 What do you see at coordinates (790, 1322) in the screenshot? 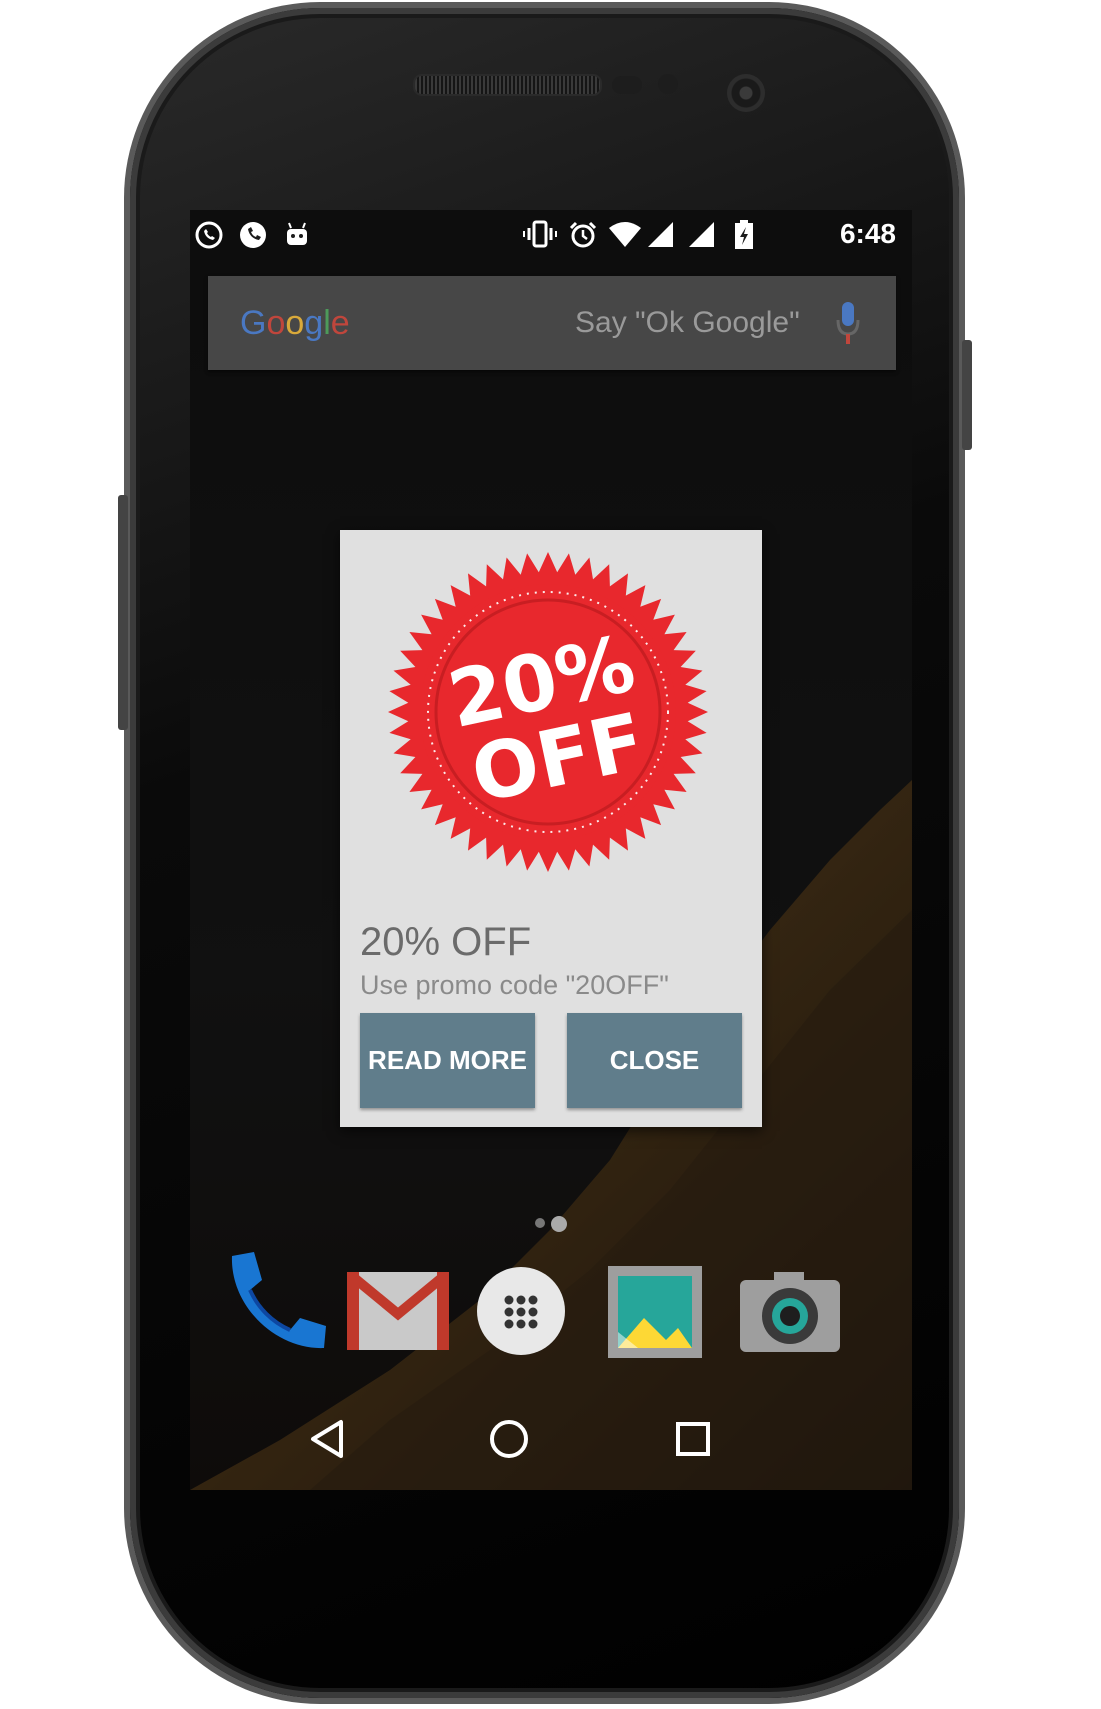
I see `camera-icon` at bounding box center [790, 1322].